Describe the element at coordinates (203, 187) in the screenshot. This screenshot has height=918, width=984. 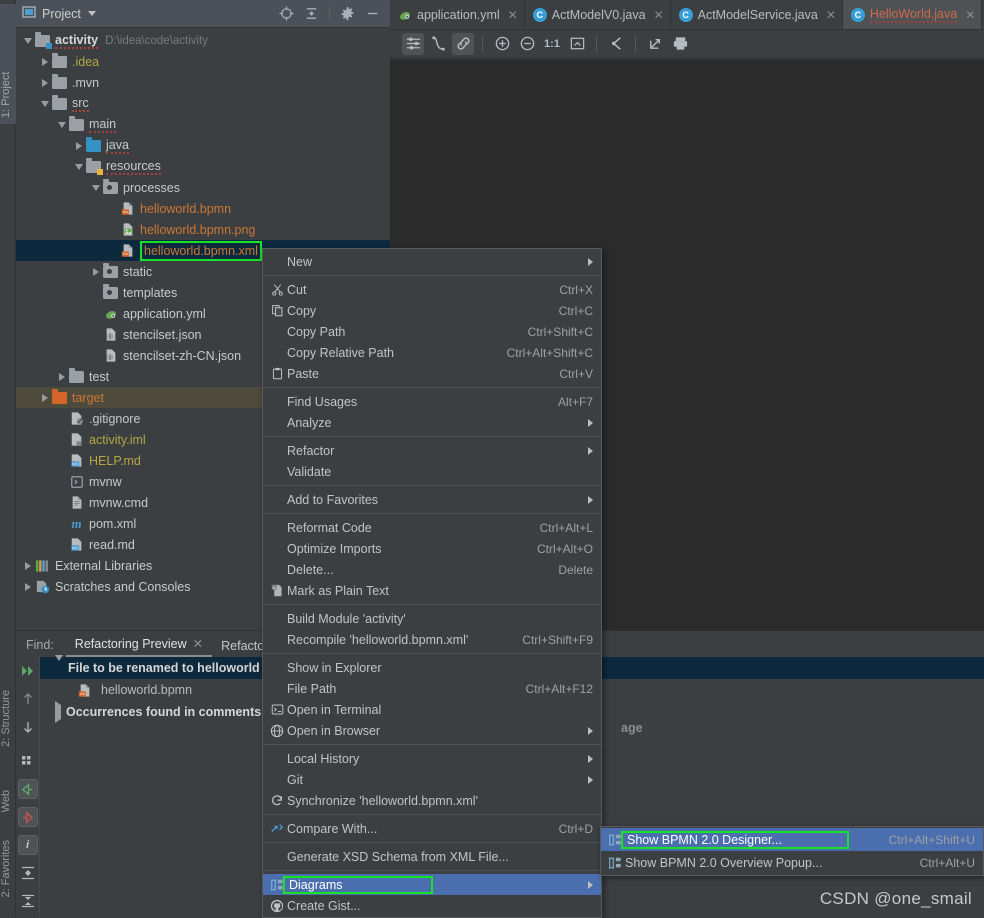
I see `tree-node-processes: processes` at that location.